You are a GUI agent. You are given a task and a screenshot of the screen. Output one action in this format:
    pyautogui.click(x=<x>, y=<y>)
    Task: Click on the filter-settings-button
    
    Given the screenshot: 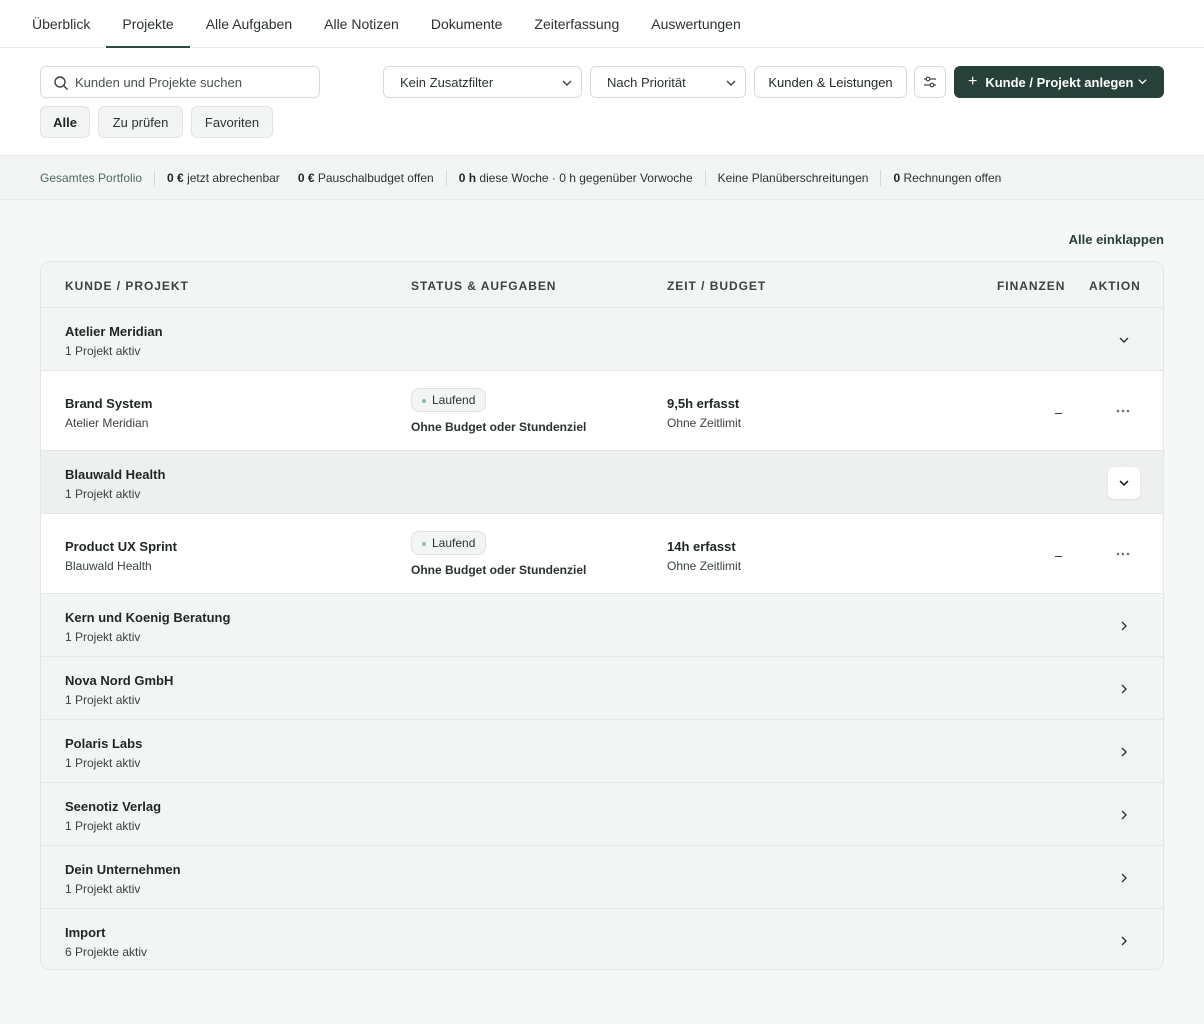 What is the action you would take?
    pyautogui.click(x=930, y=82)
    